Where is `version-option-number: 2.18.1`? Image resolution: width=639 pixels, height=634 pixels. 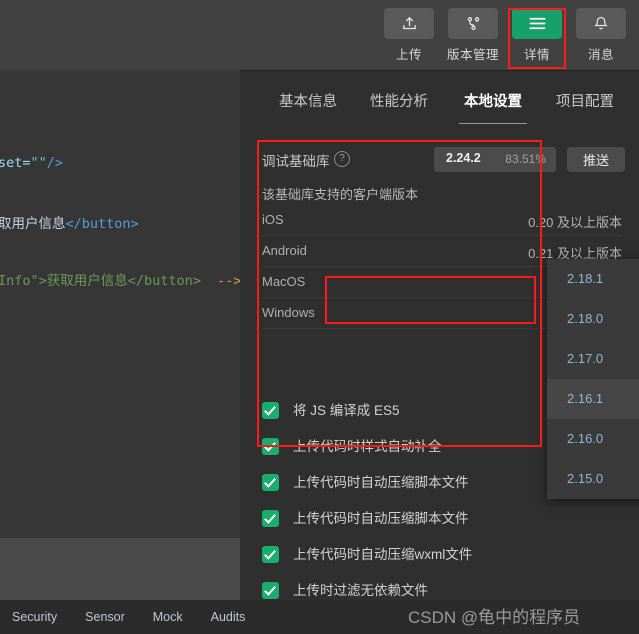 version-option-number: 2.18.1 is located at coordinates (585, 278).